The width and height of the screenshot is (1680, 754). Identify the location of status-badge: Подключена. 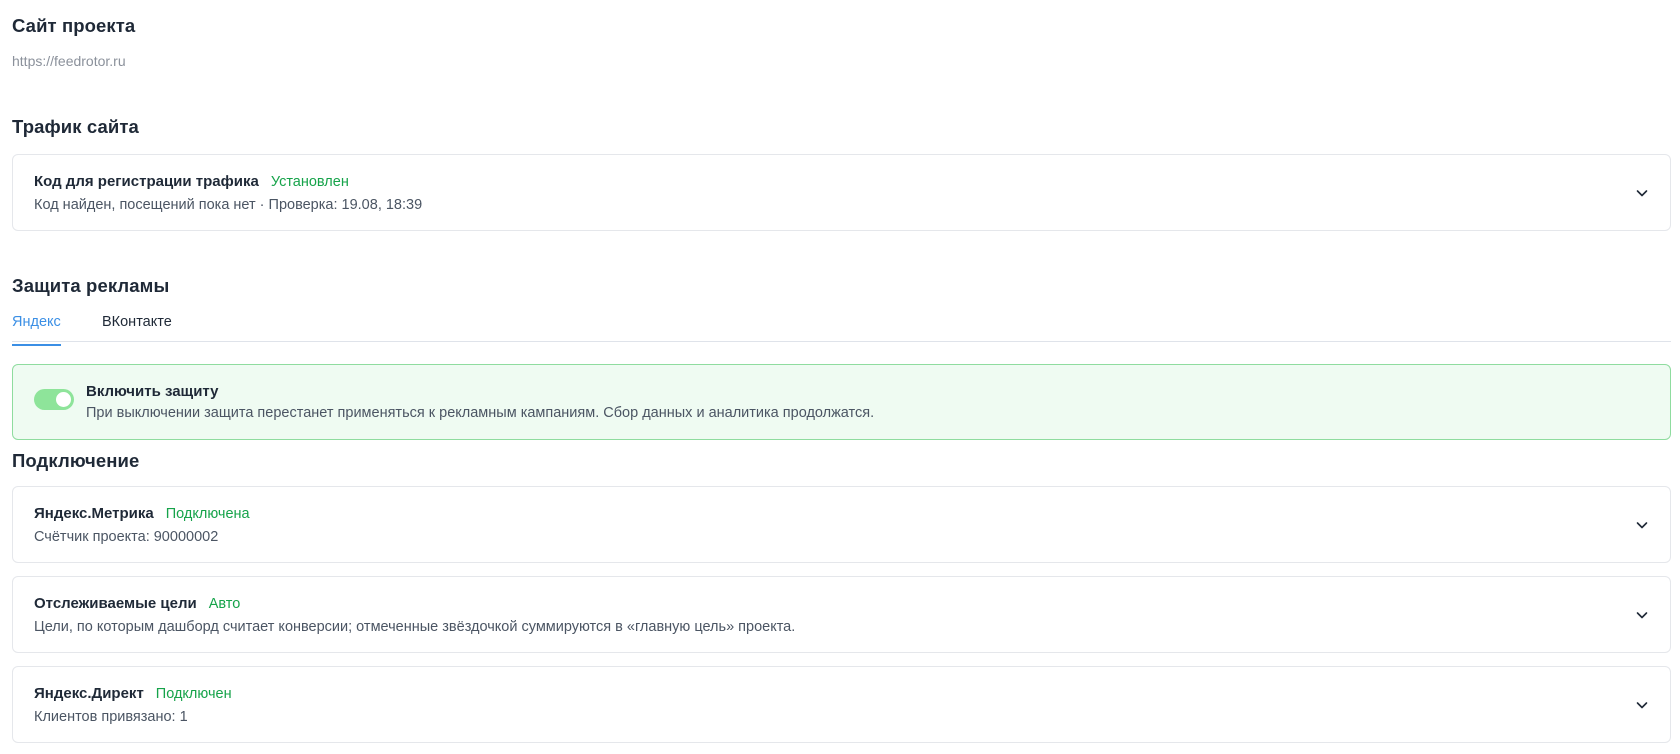
(207, 514).